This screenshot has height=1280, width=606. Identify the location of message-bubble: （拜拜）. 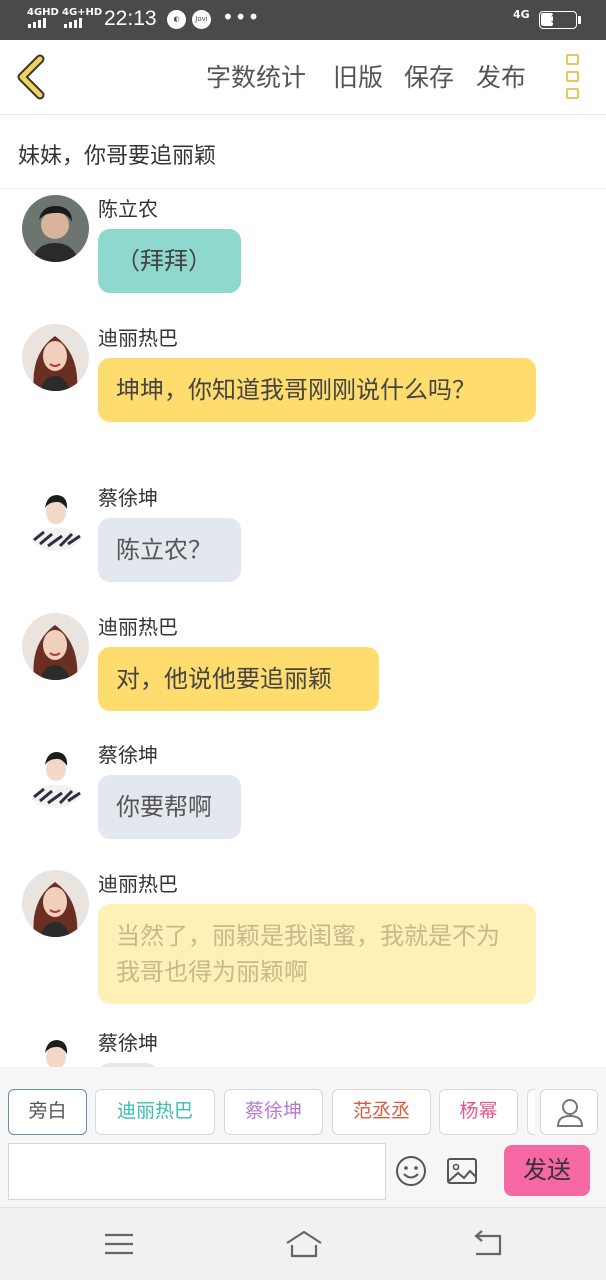
(169, 261).